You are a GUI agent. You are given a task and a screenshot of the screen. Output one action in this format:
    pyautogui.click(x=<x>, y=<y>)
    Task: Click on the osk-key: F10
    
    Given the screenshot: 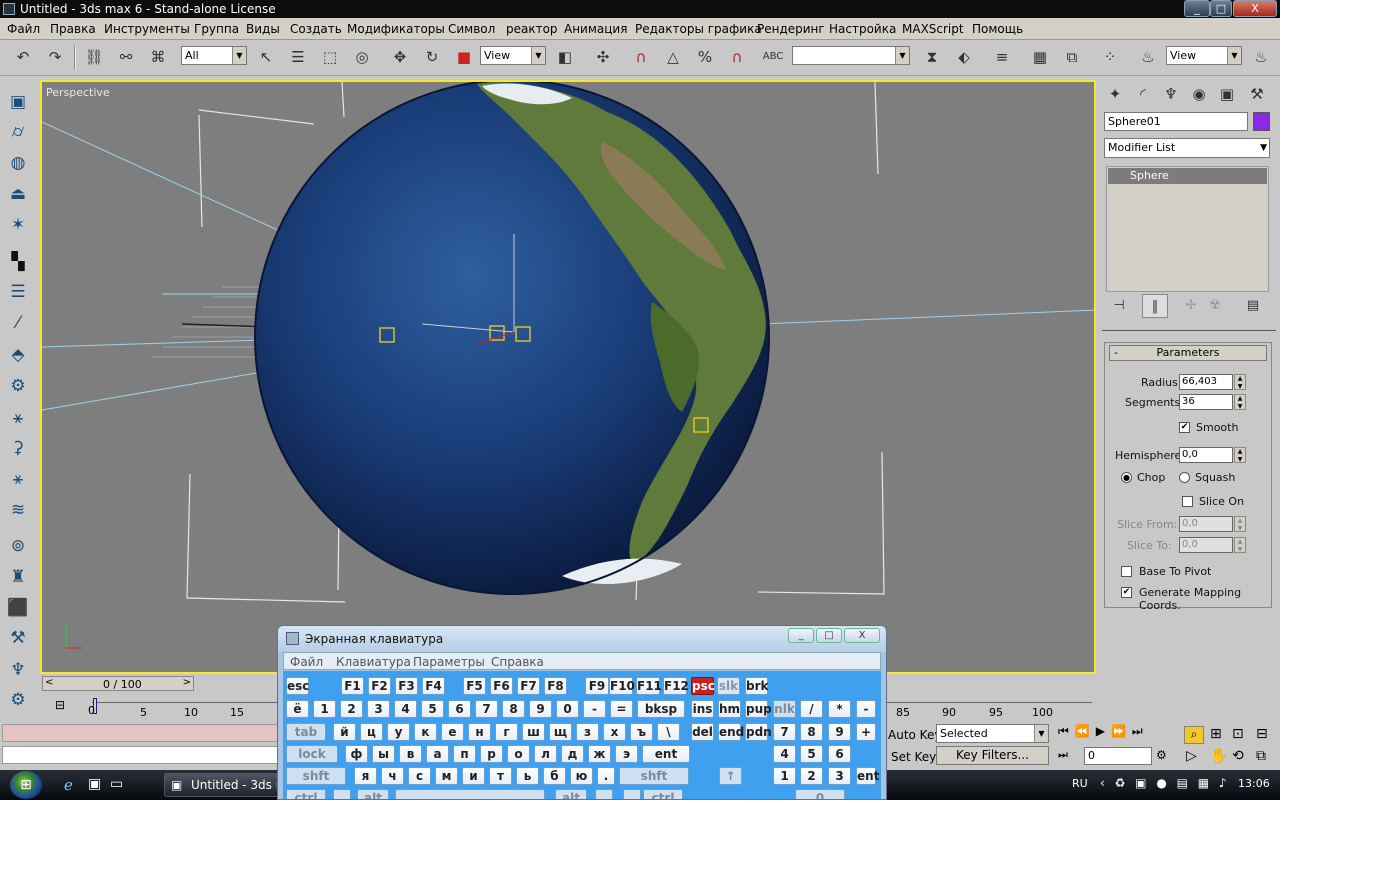 What is the action you would take?
    pyautogui.click(x=622, y=686)
    